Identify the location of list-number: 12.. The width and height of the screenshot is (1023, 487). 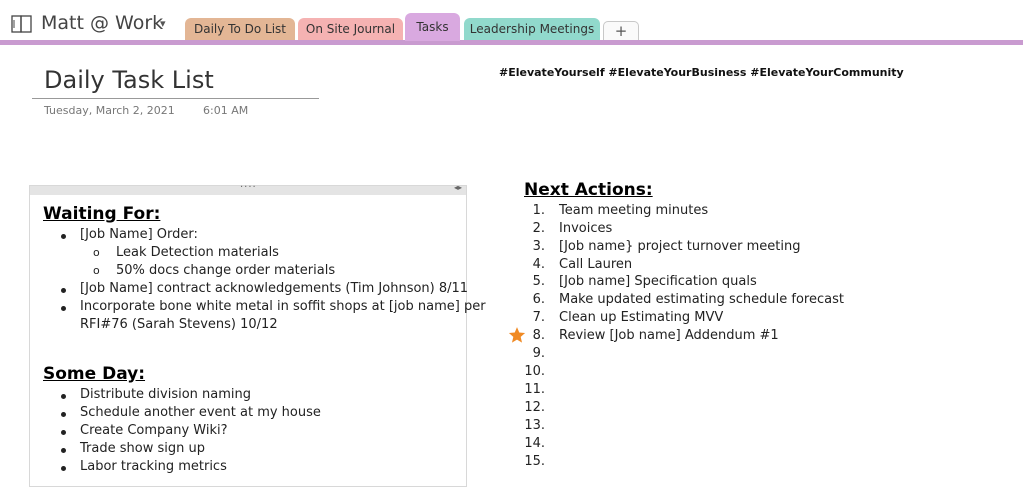
(534, 407).